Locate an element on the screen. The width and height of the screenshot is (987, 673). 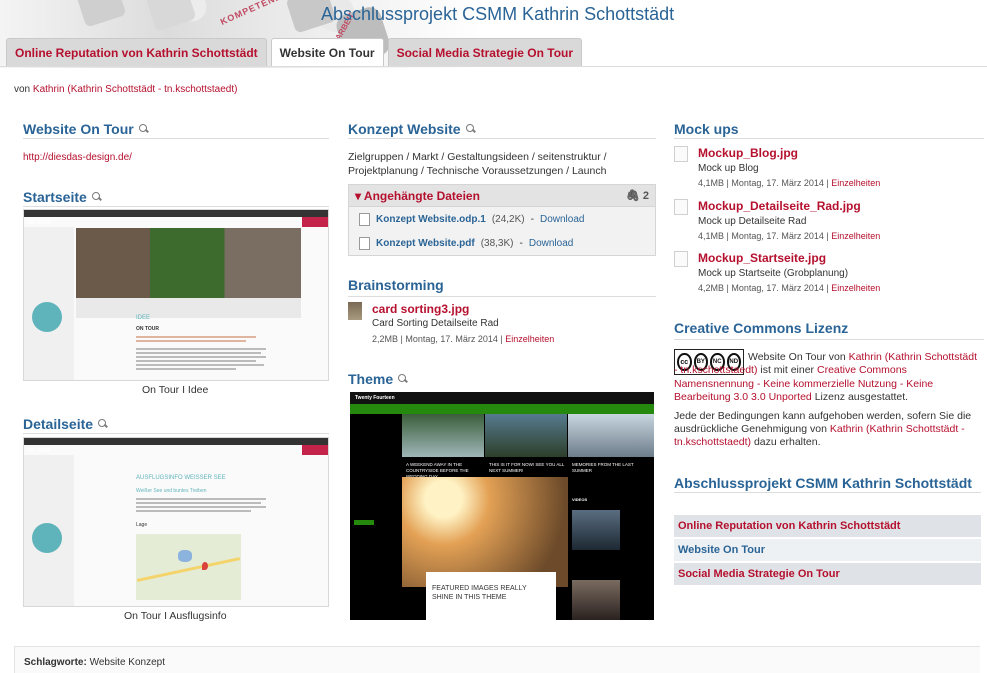
mockups-title: Mock ups is located at coordinates (706, 129).